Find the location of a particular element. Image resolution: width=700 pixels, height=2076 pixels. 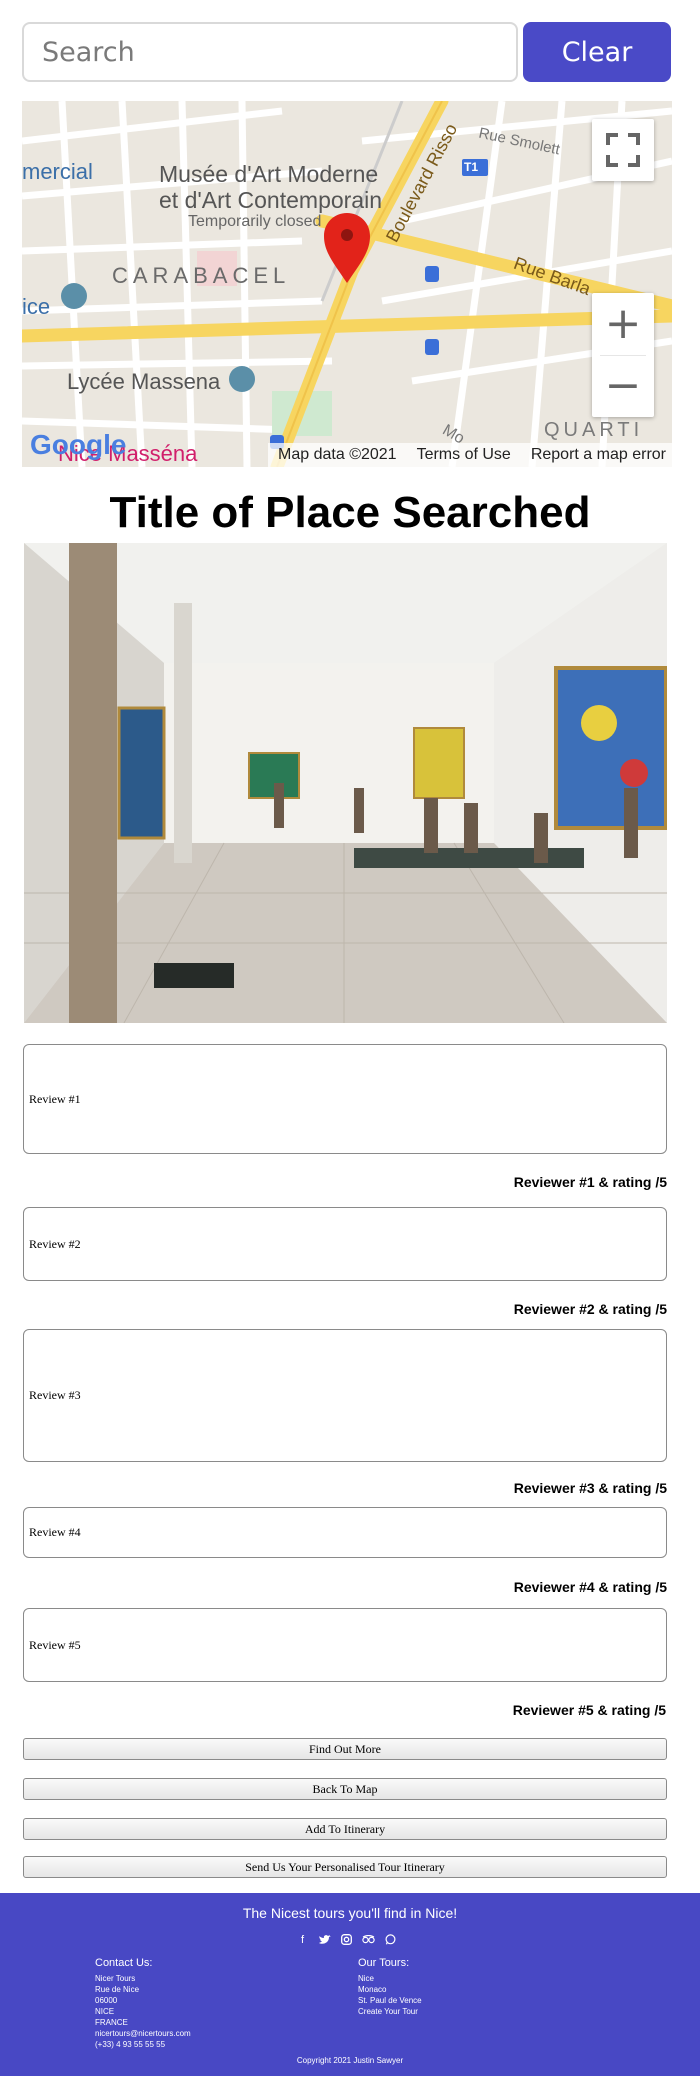

fullscreen-icon is located at coordinates (623, 150).